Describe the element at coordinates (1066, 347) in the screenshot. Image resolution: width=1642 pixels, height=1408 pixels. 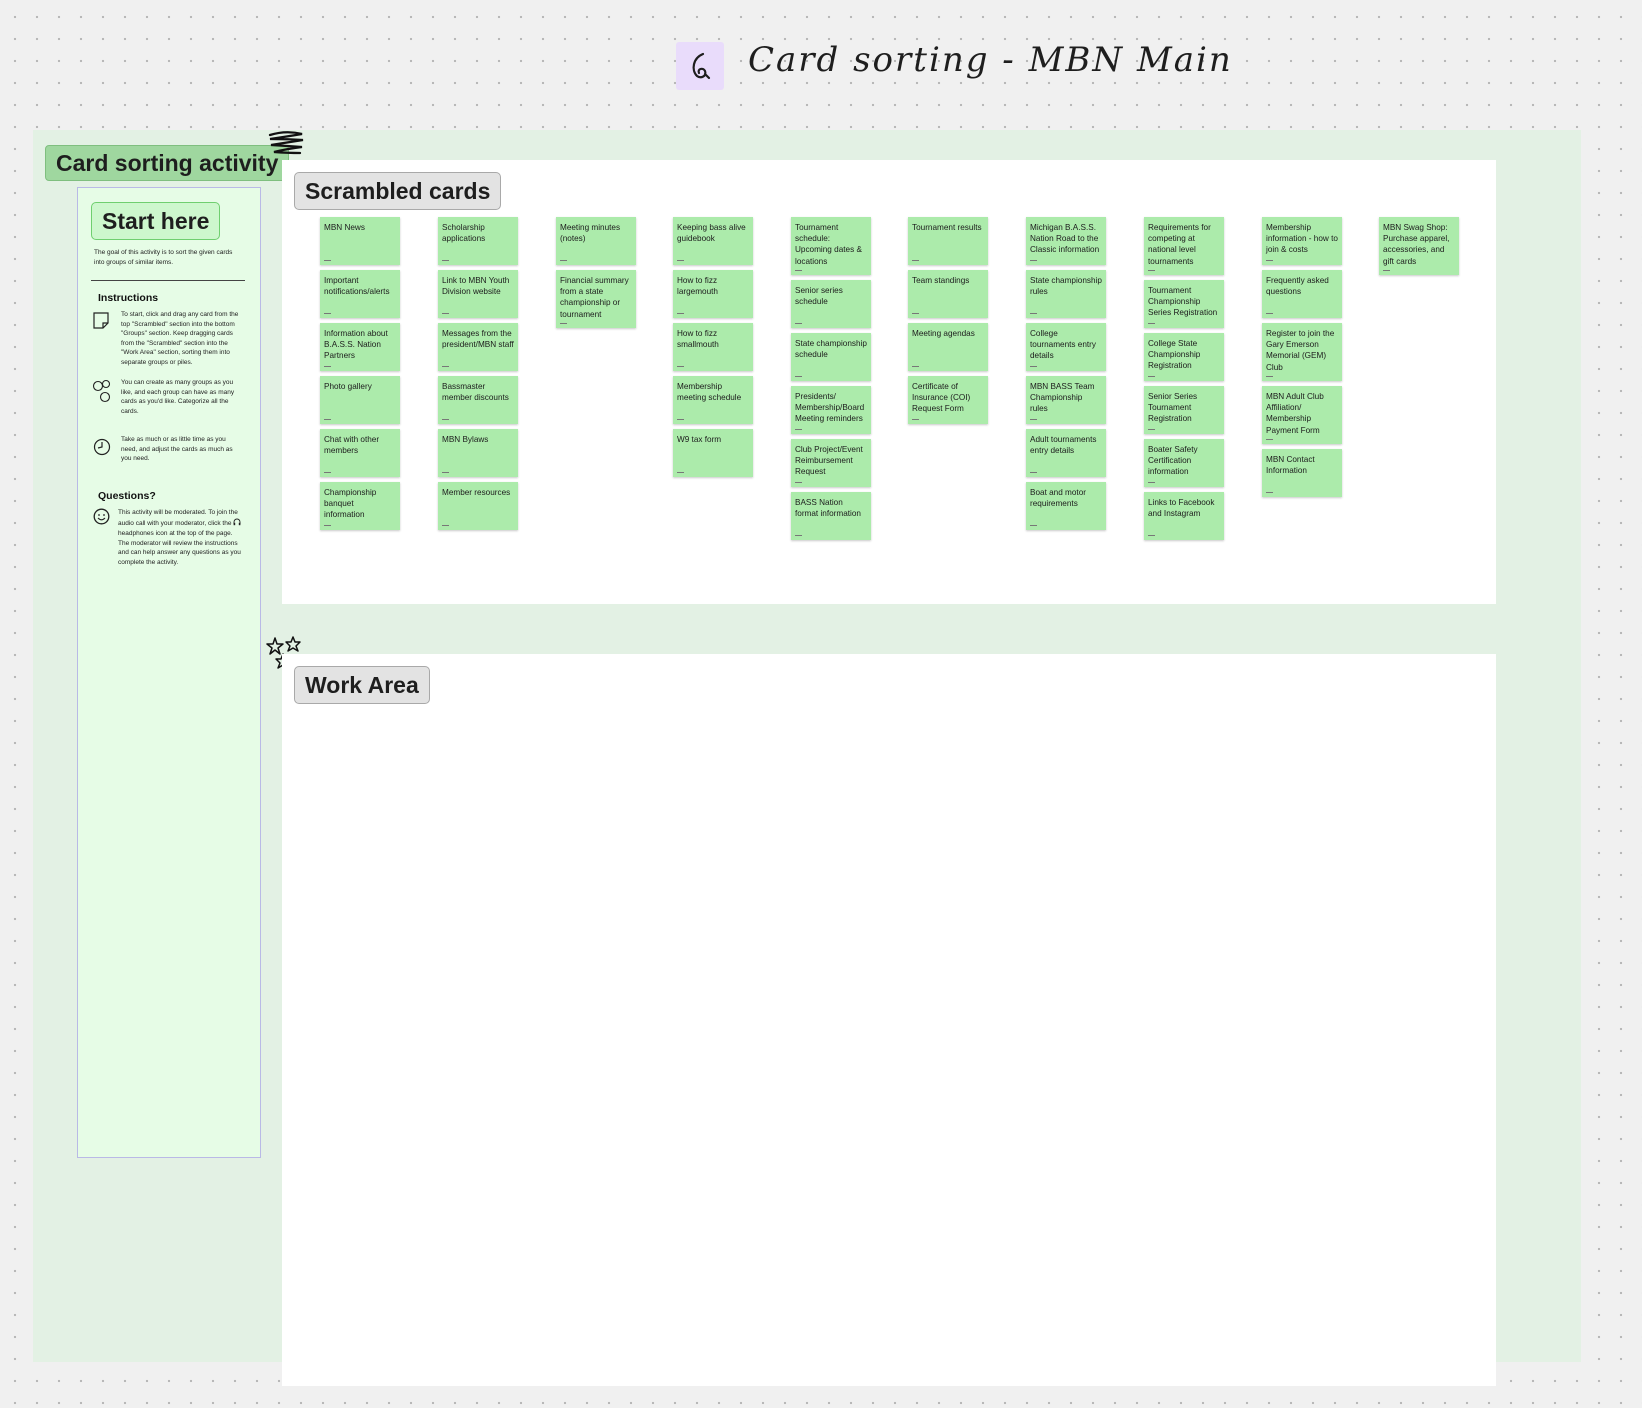
I see `sticky-note-card: College tournaments entry details` at that location.